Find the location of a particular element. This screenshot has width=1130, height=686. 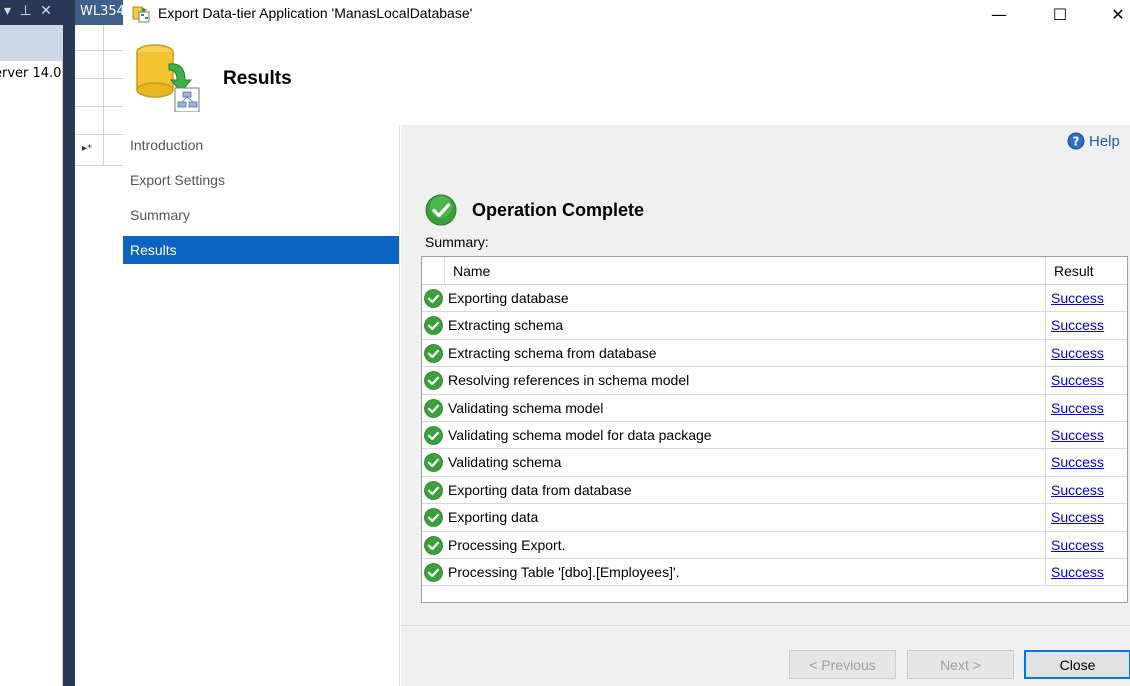

row-name: Processing Export. is located at coordinates (507, 544).